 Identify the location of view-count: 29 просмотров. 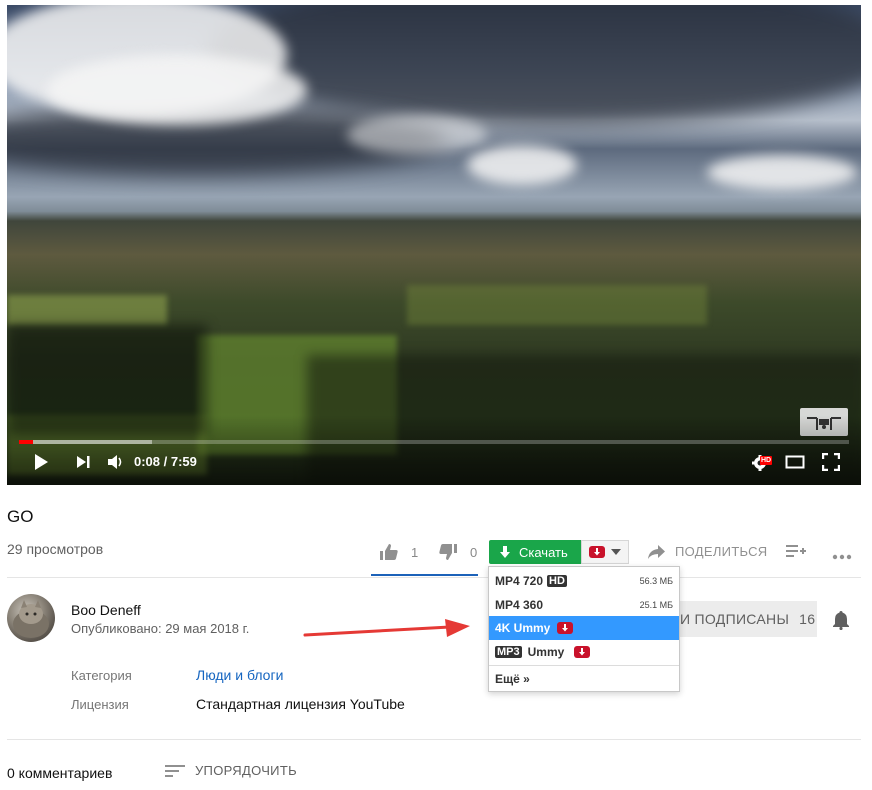
(55, 549).